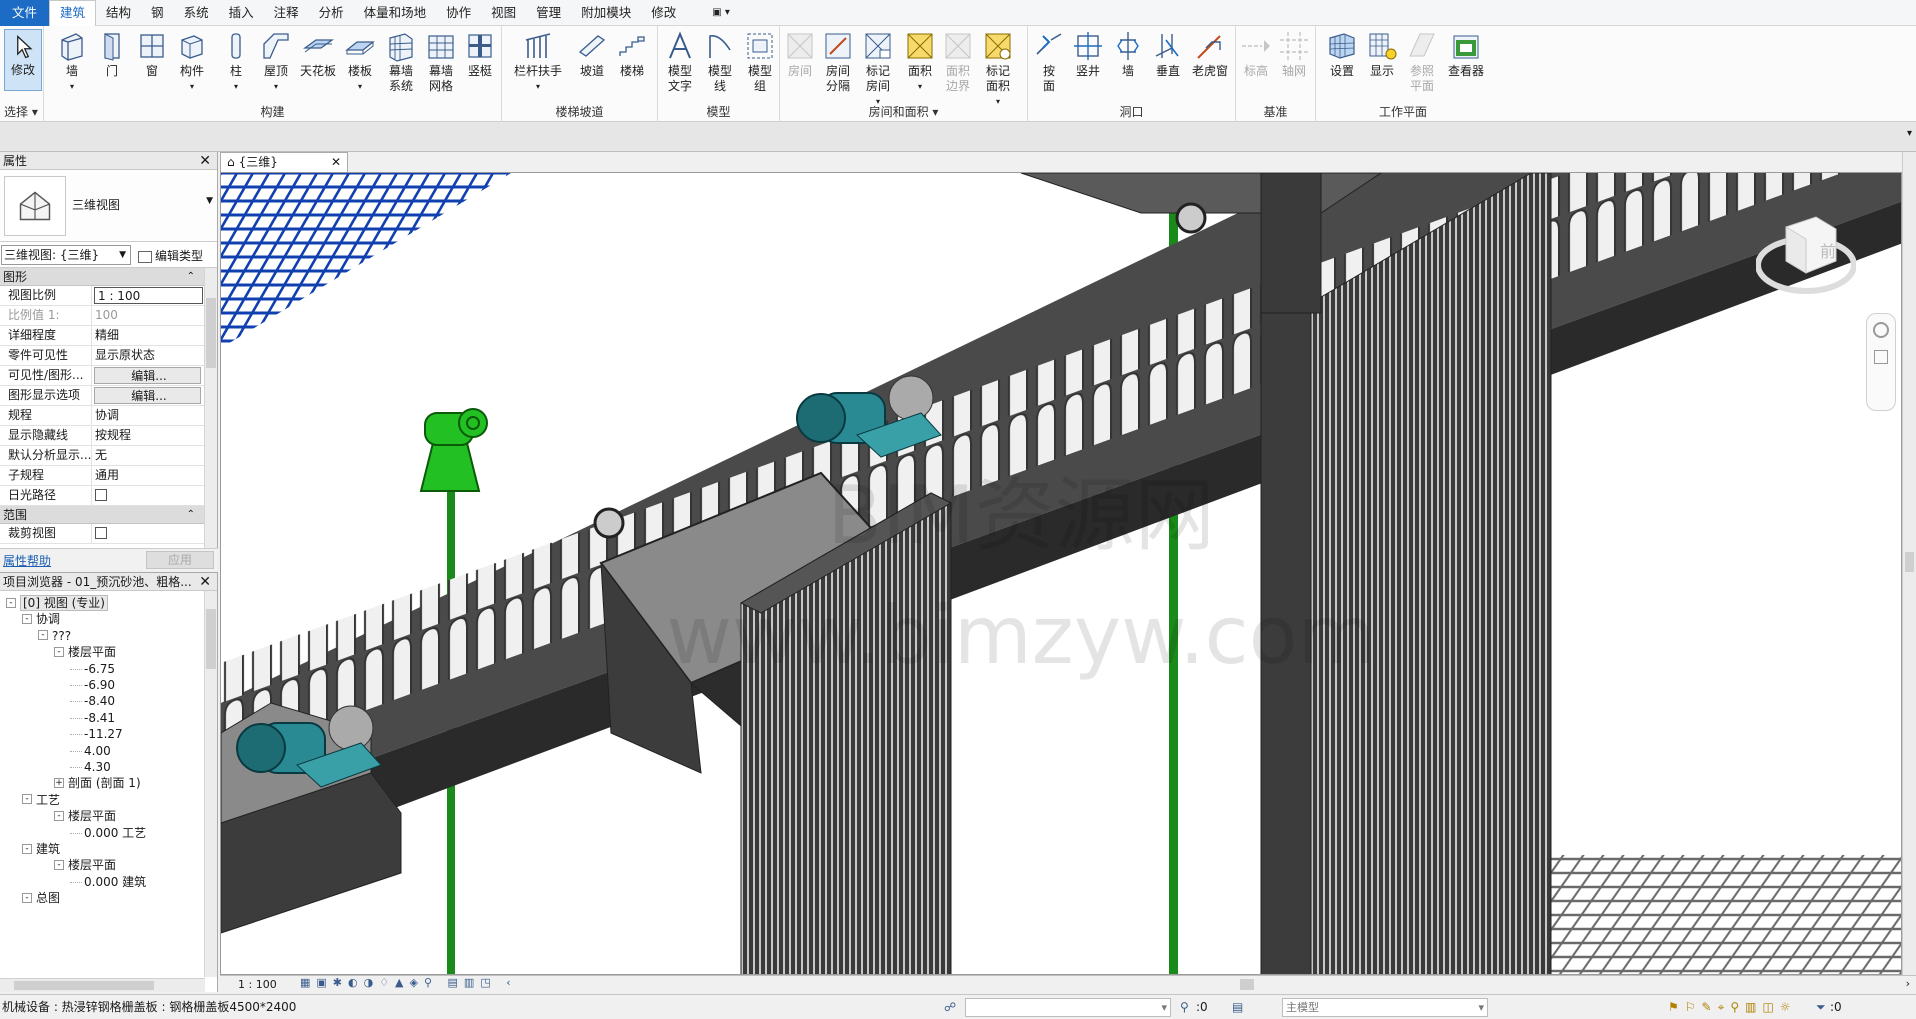 This screenshot has height=1019, width=1916. Describe the element at coordinates (154, 335) in the screenshot. I see `property-value: 精细` at that location.